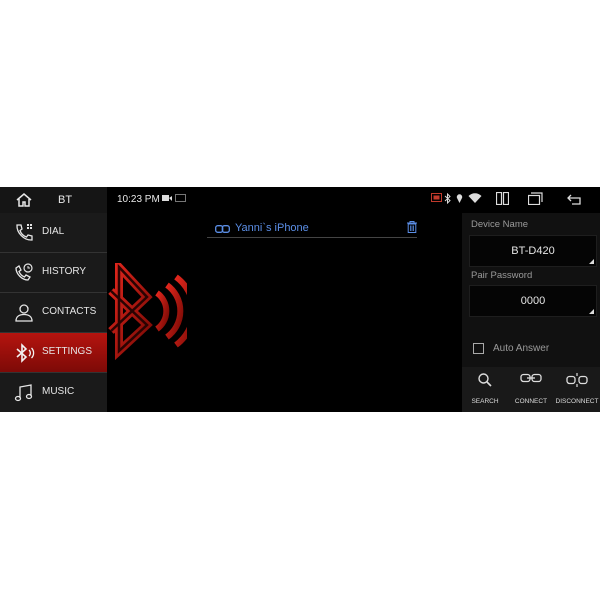  I want to click on sidebar-item-settings: SETTINGS, so click(53, 352).